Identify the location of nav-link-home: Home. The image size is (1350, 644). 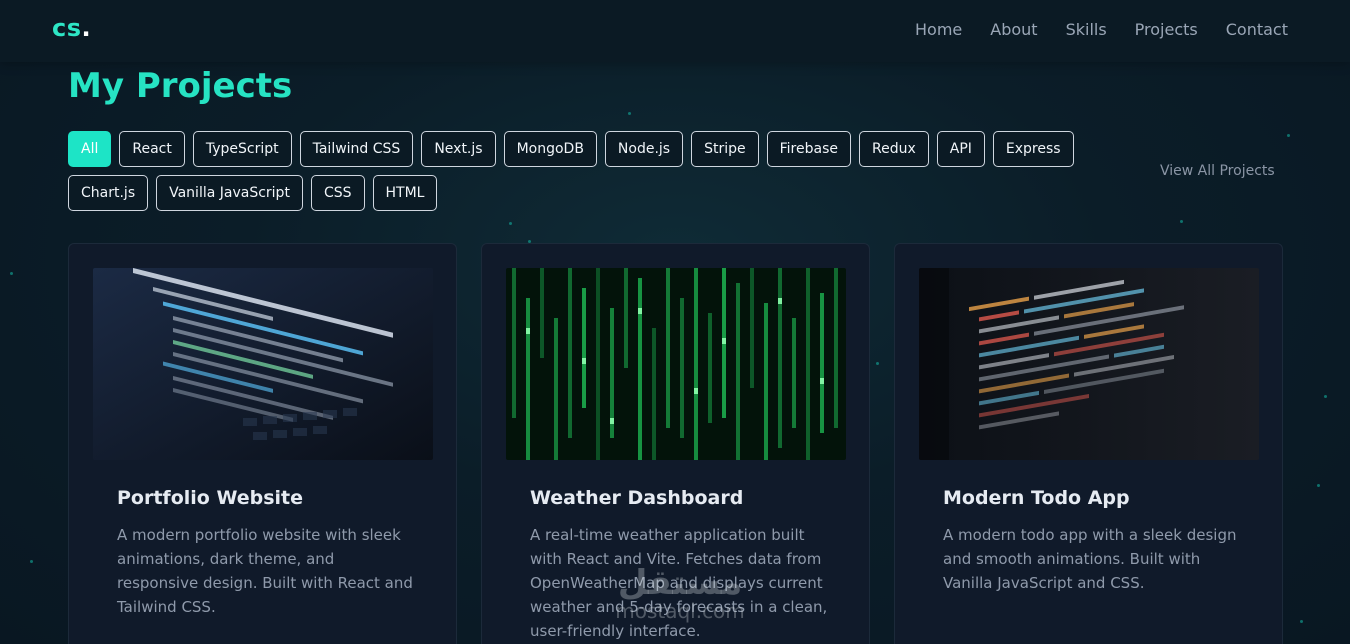
(938, 29).